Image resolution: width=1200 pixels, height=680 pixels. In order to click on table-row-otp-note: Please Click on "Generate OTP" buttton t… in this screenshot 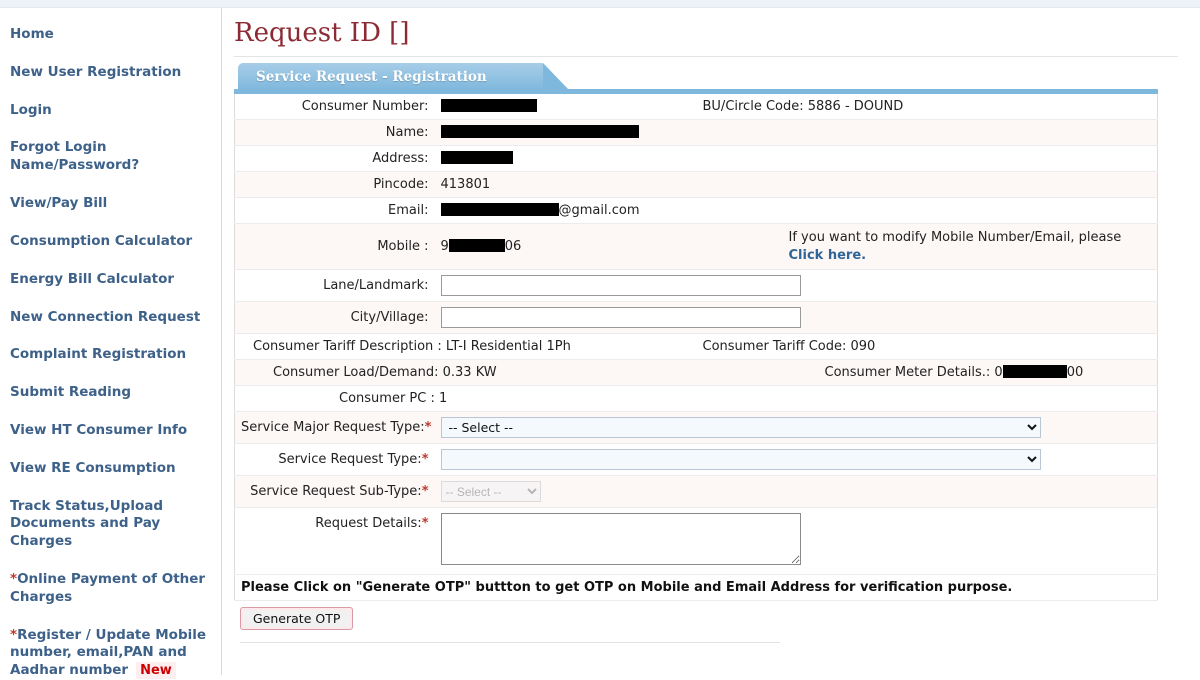, I will do `click(696, 588)`.